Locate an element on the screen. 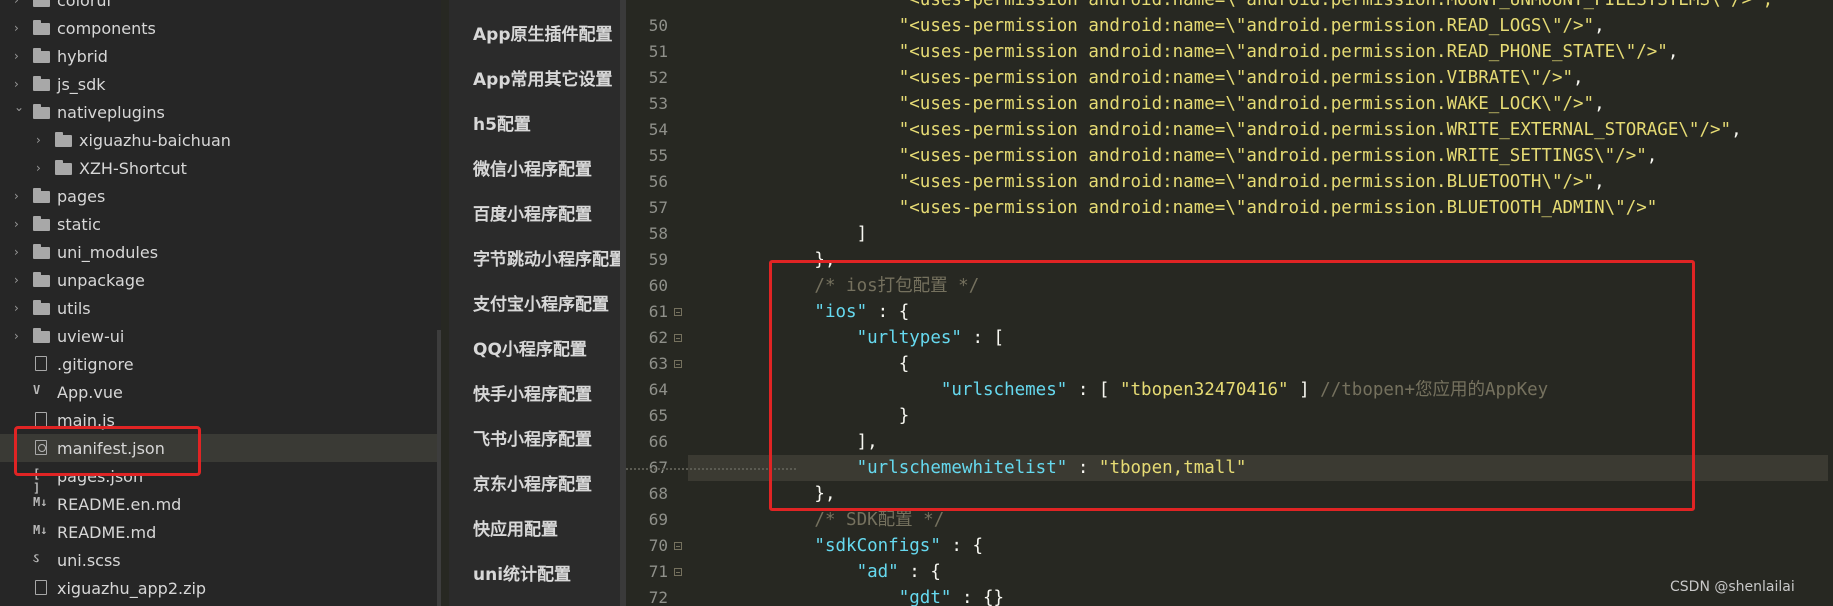  settings-nav-item: 支付宝小程序配置 is located at coordinates (546, 305).